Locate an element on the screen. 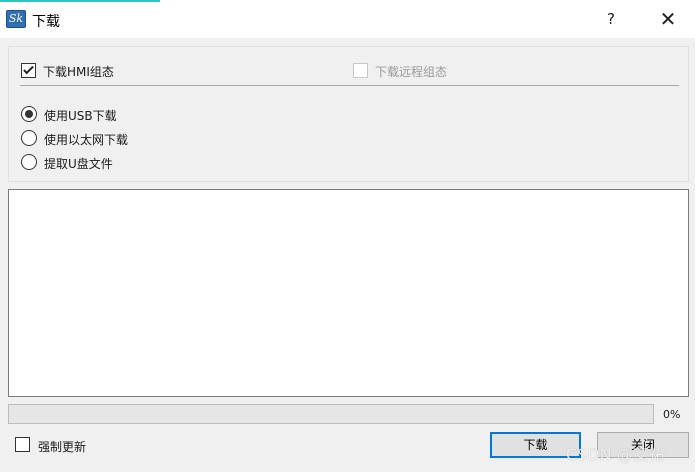  app-icon: Sk is located at coordinates (16, 19).